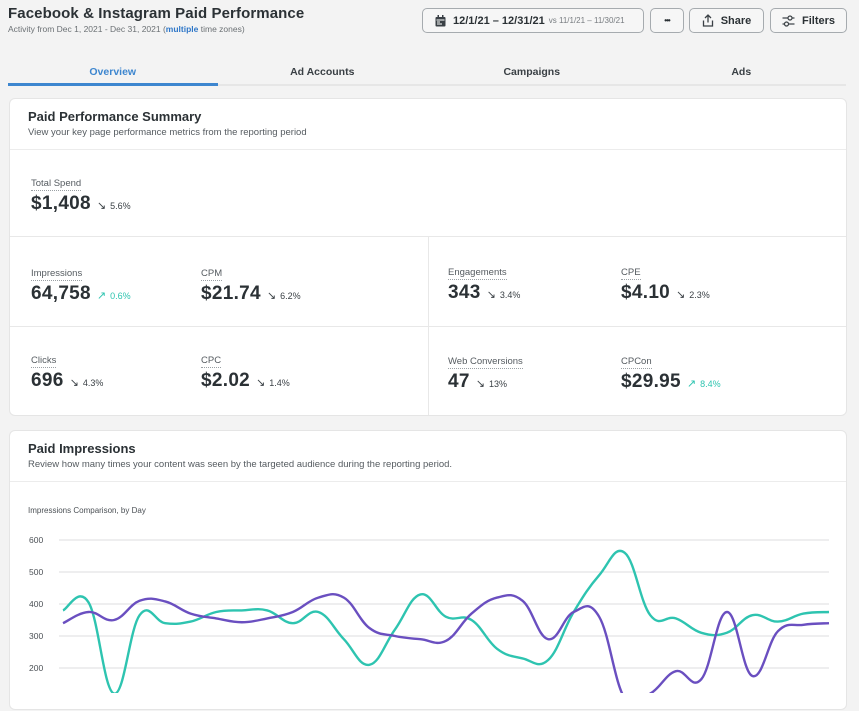  Describe the element at coordinates (485, 372) in the screenshot. I see `metric-web-conversions: Web Conversions 47 ↘ 13%` at that location.